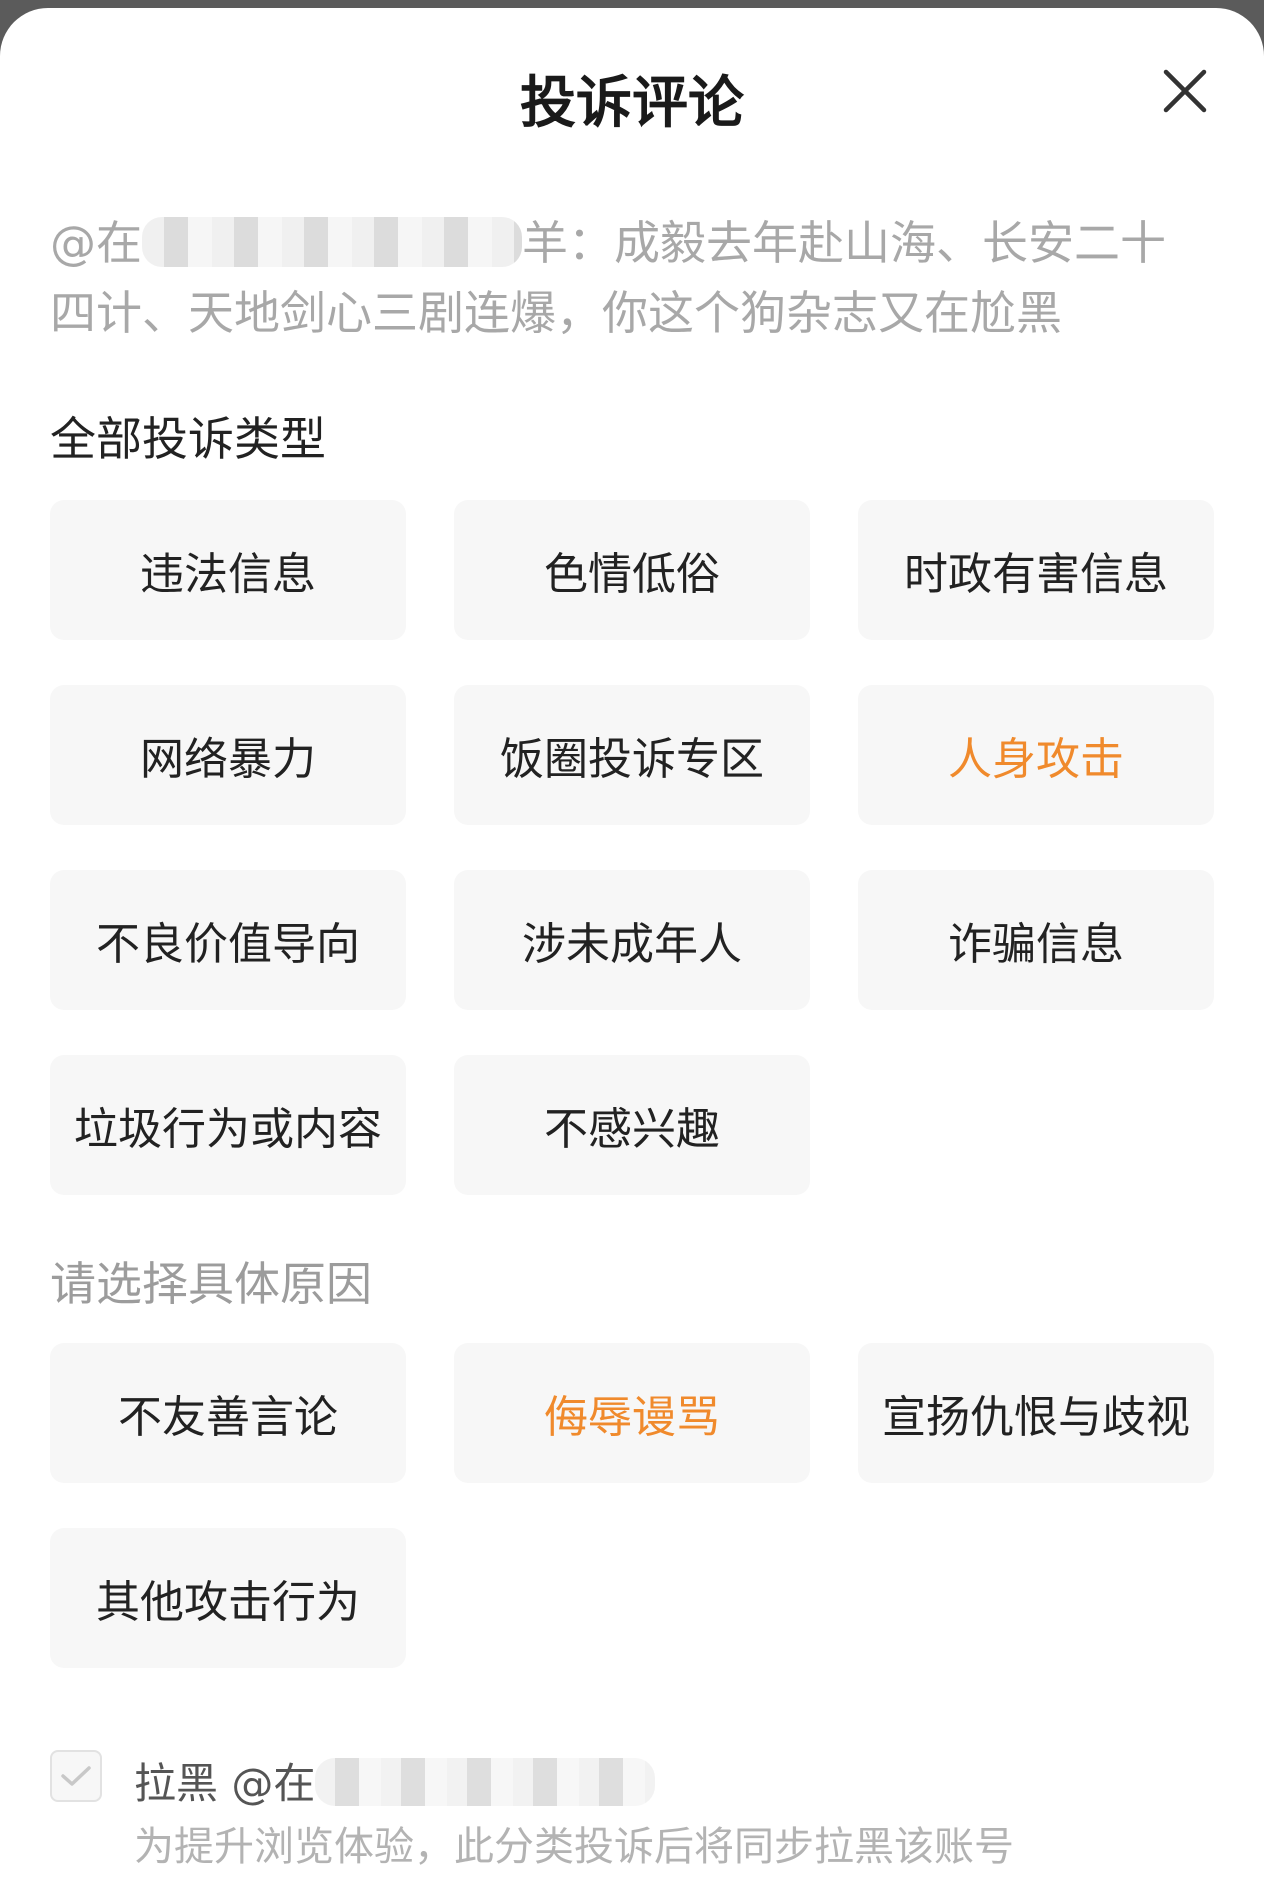 The height and width of the screenshot is (1892, 1264). I want to click on chip-label: 违法信息, so click(228, 574).